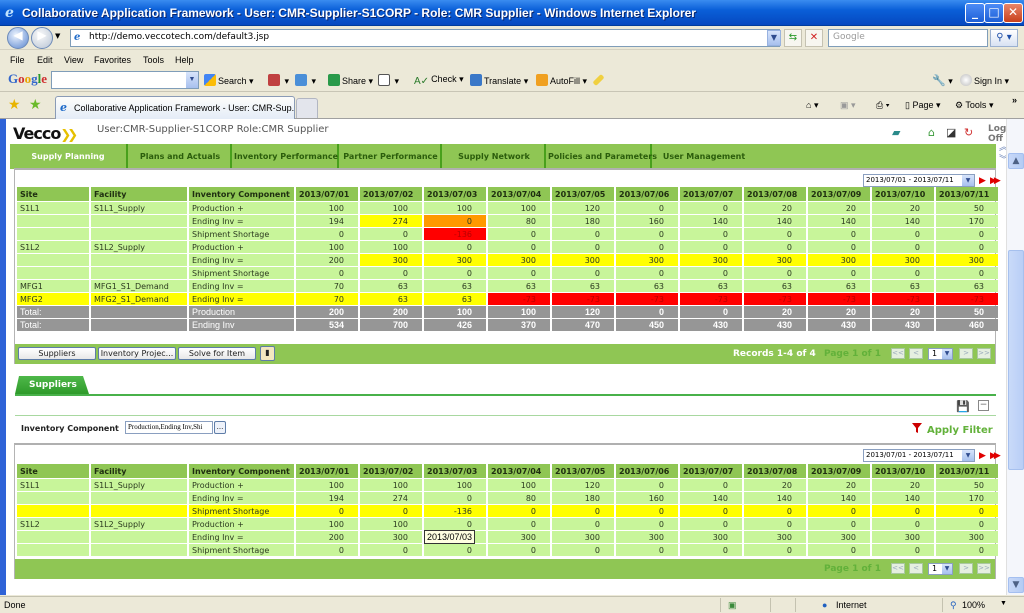  What do you see at coordinates (952, 133) in the screenshot?
I see `export-icon: ◪` at bounding box center [952, 133].